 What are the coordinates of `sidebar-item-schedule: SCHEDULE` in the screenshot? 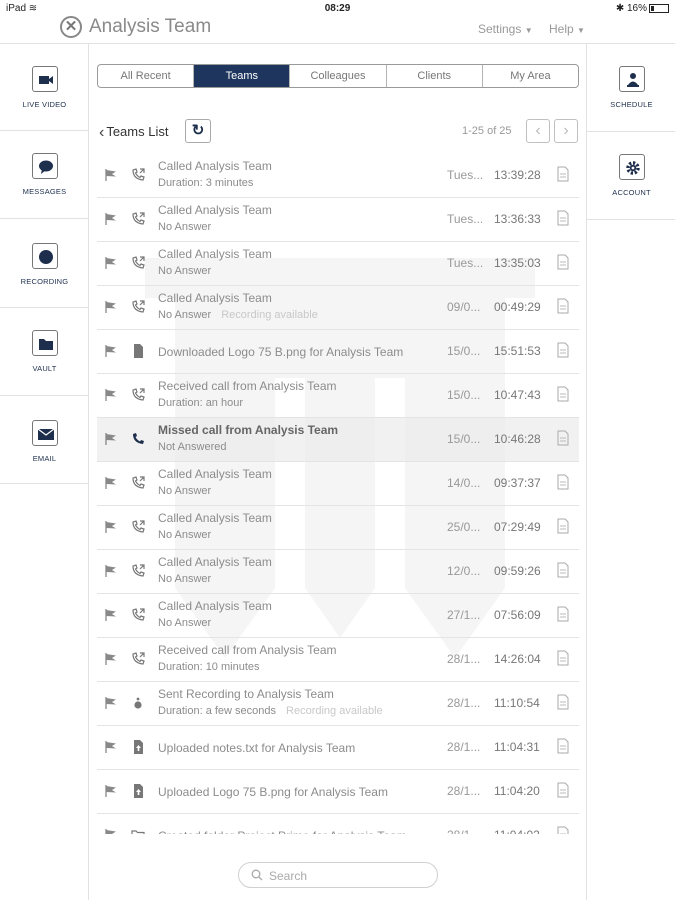 It's located at (631, 88).